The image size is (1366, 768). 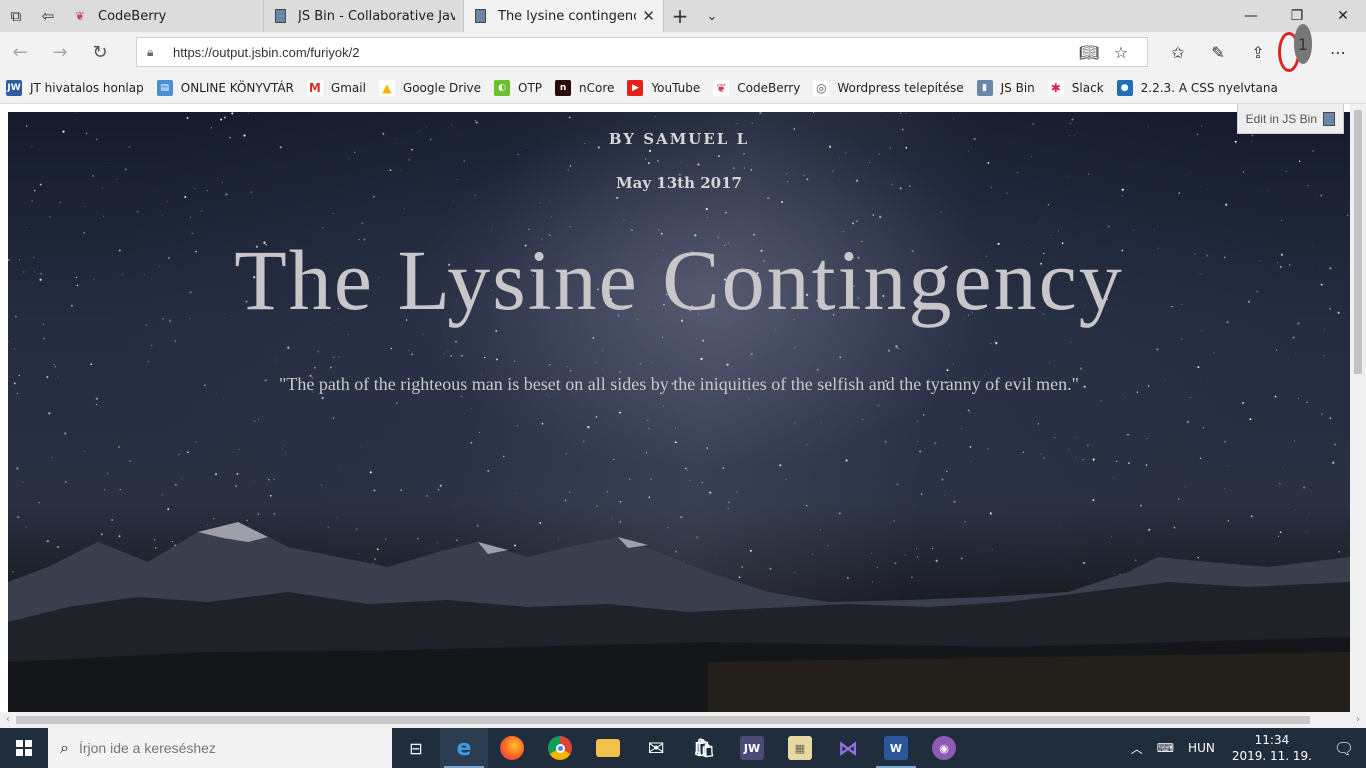 I want to click on start-button, so click(x=24, y=748).